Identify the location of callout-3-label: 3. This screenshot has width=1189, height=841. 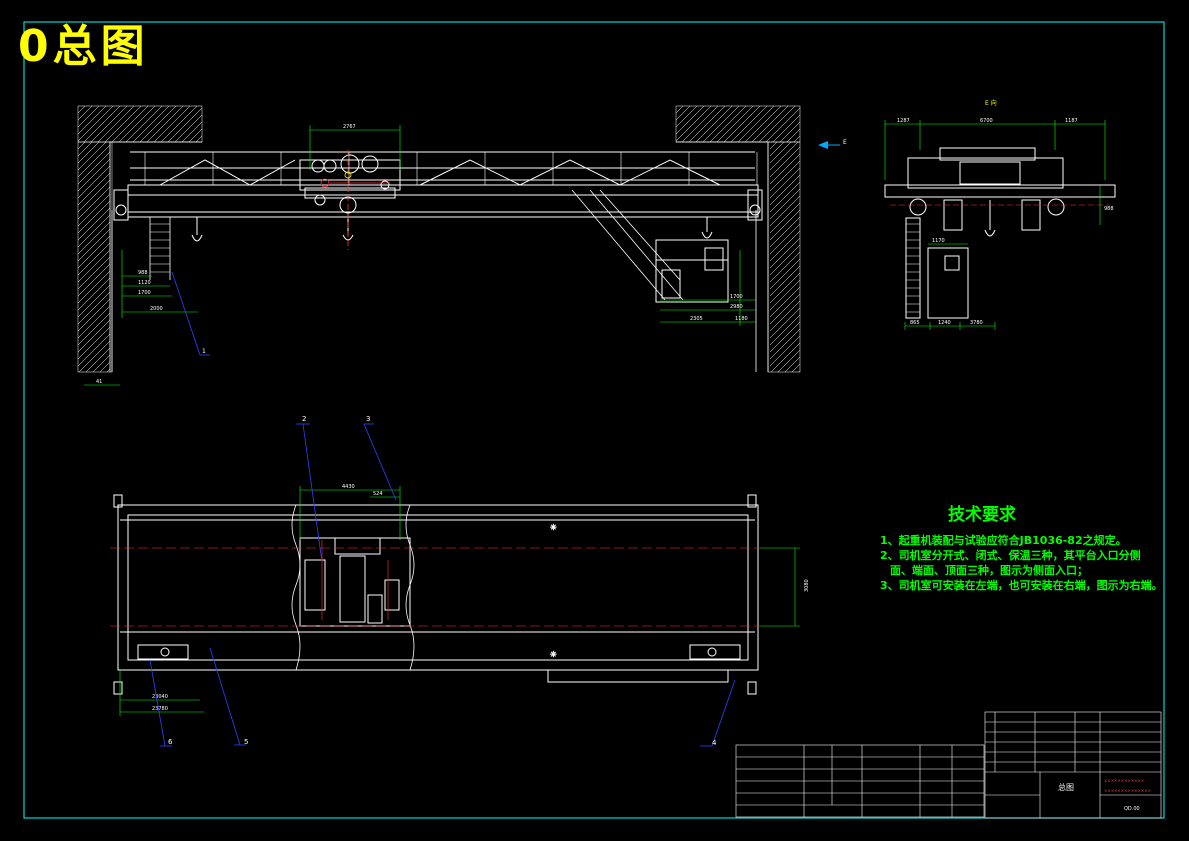
(368, 419).